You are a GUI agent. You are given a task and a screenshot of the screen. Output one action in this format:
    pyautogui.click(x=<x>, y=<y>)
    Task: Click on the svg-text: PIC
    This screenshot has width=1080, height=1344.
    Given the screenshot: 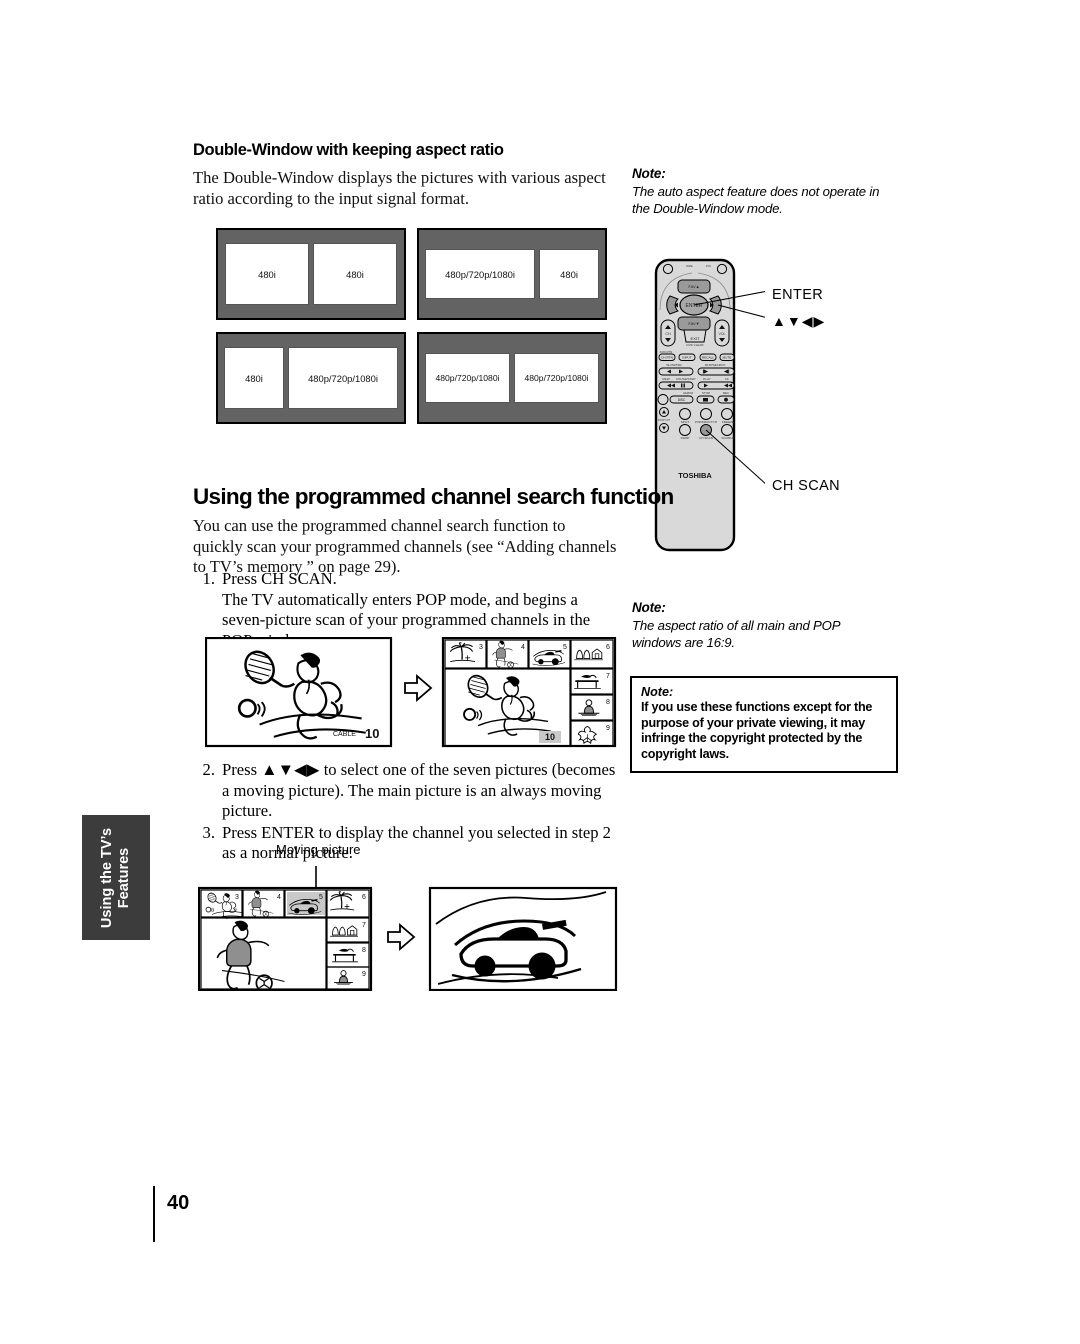 What is the action you would take?
    pyautogui.click(x=709, y=266)
    